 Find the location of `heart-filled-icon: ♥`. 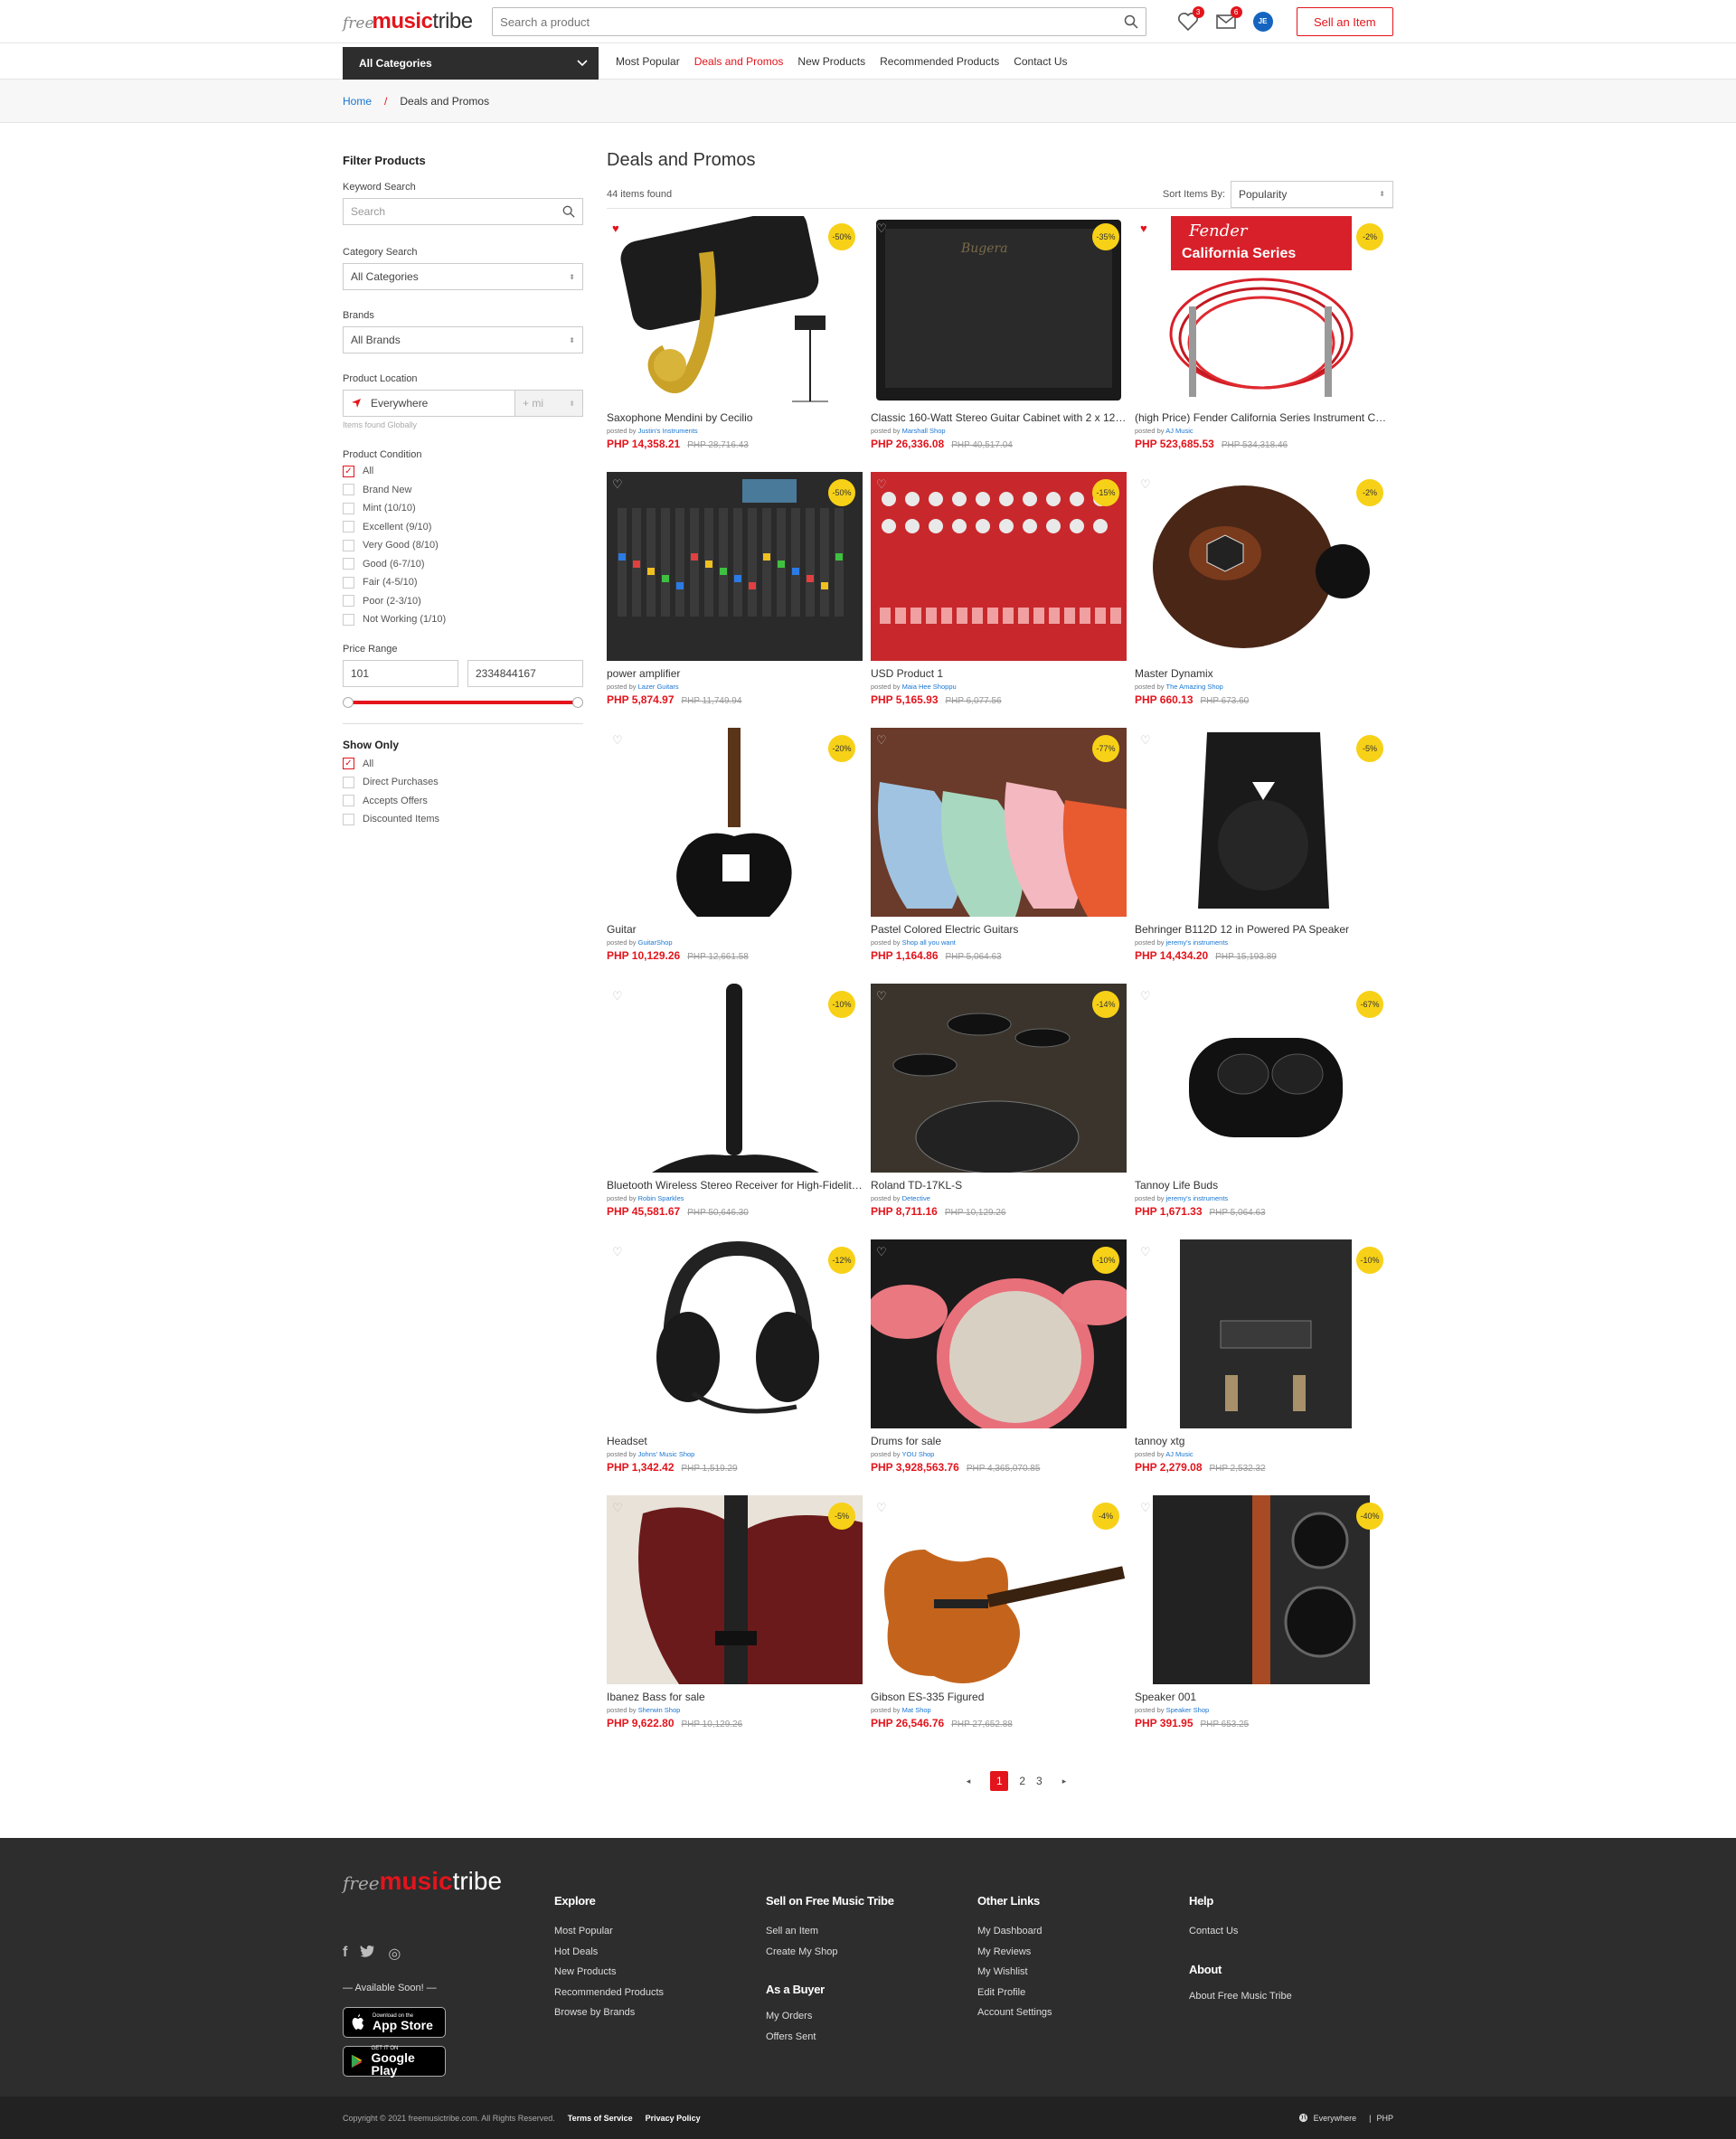

heart-filled-icon: ♥ is located at coordinates (1144, 228).